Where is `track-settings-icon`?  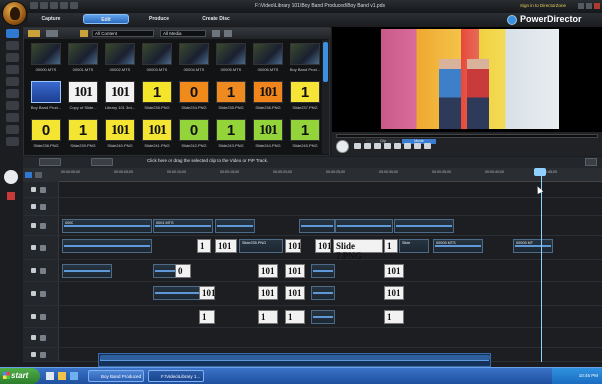
track-settings-icon is located at coordinates (38, 175).